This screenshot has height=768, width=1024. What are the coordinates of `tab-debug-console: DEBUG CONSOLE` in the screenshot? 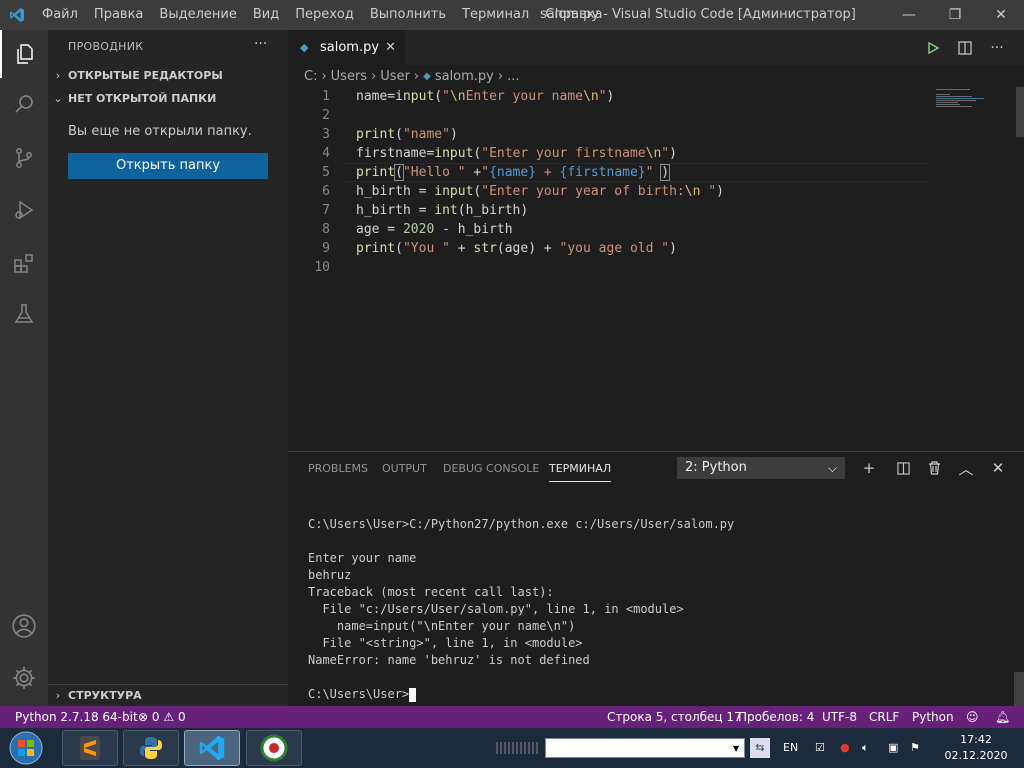 It's located at (491, 468).